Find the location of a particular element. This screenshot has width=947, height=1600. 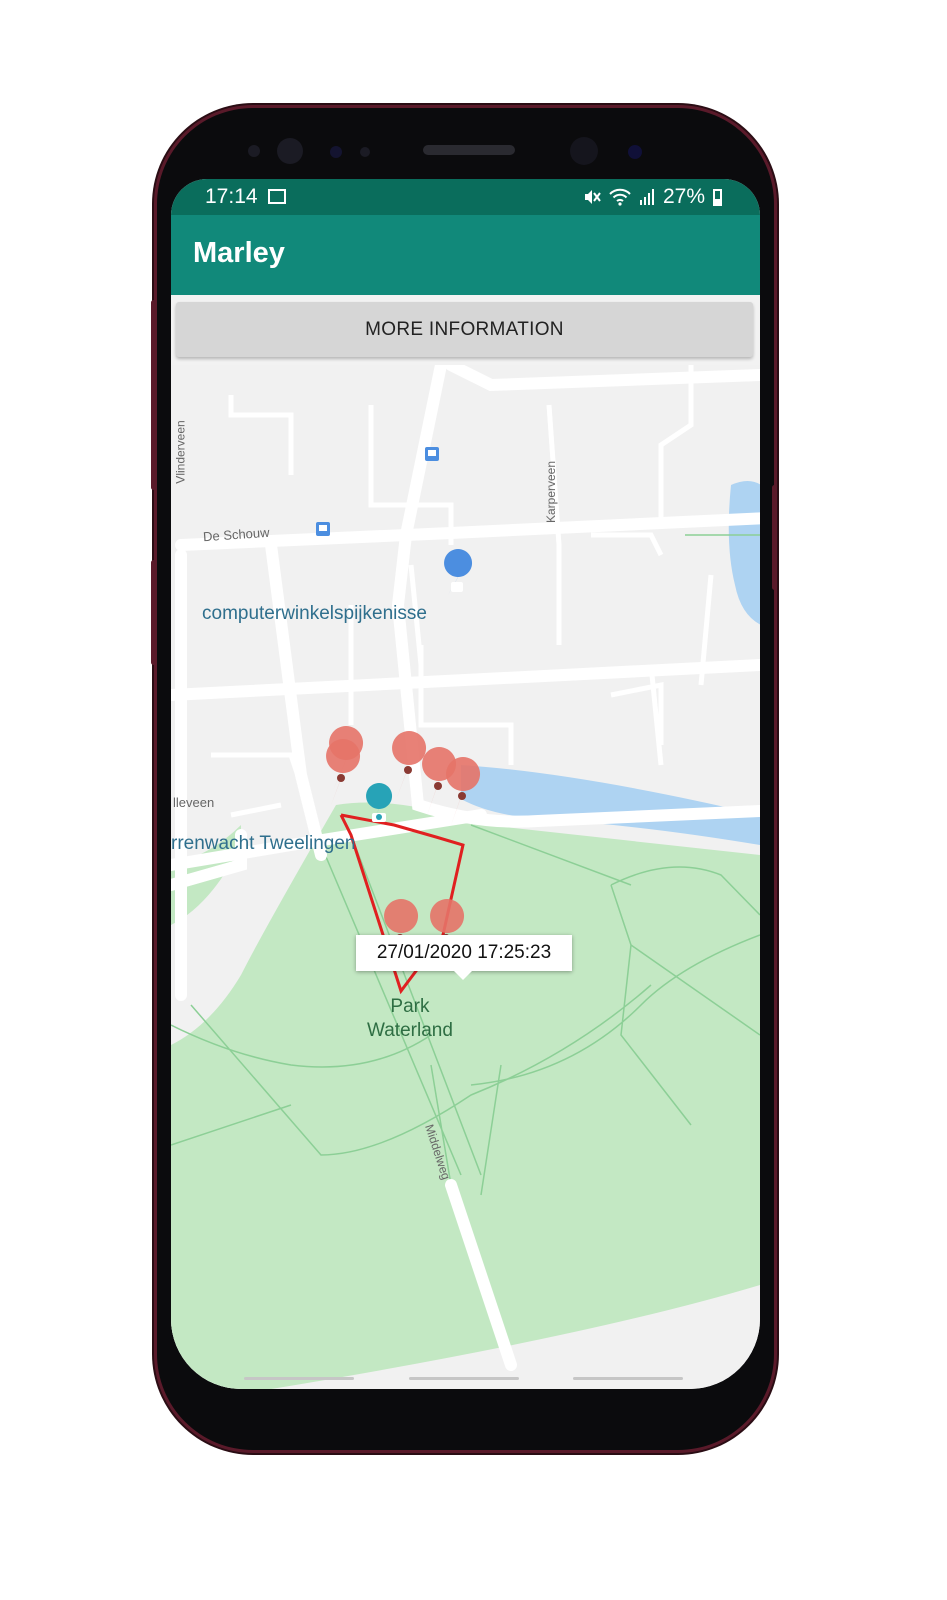

proximity-sensor is located at coordinates (336, 152).